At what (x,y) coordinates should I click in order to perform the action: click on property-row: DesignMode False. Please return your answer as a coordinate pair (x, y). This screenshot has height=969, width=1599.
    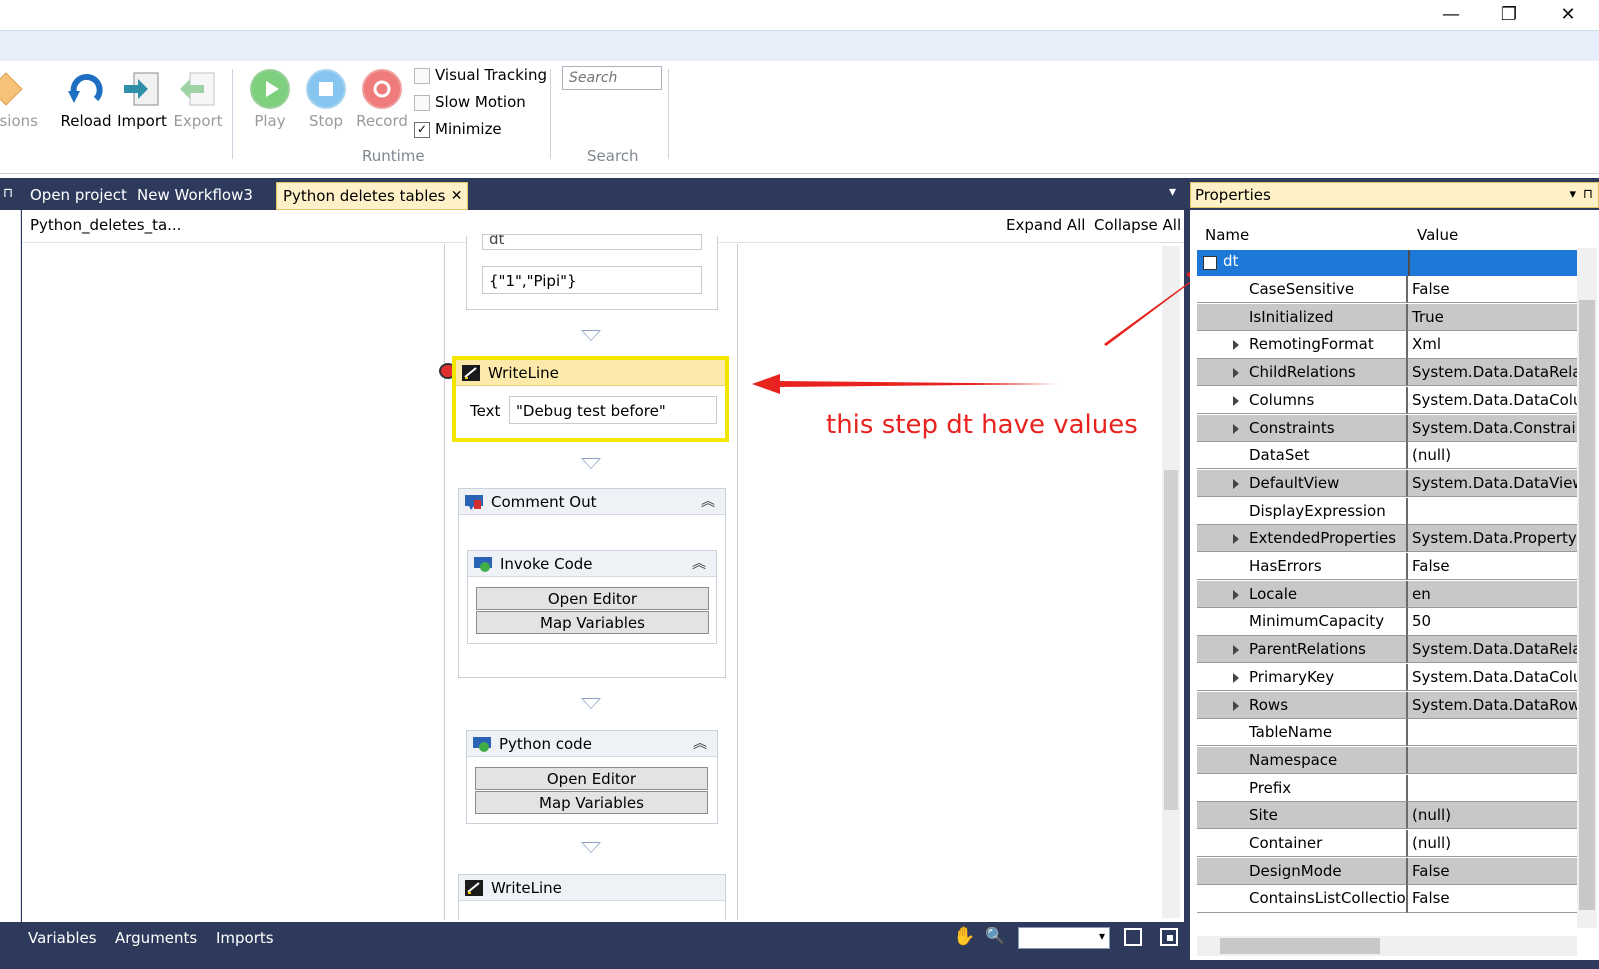
    Looking at the image, I should click on (1387, 871).